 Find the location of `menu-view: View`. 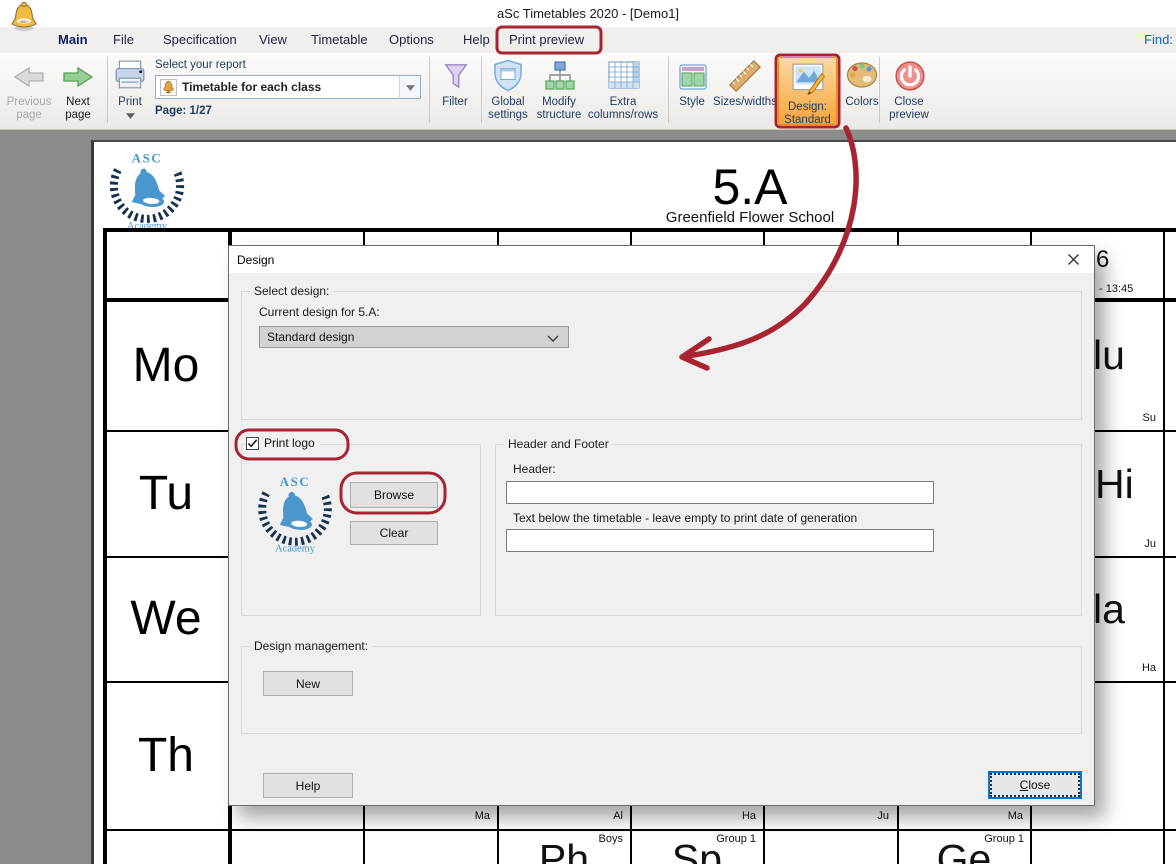

menu-view: View is located at coordinates (273, 39).